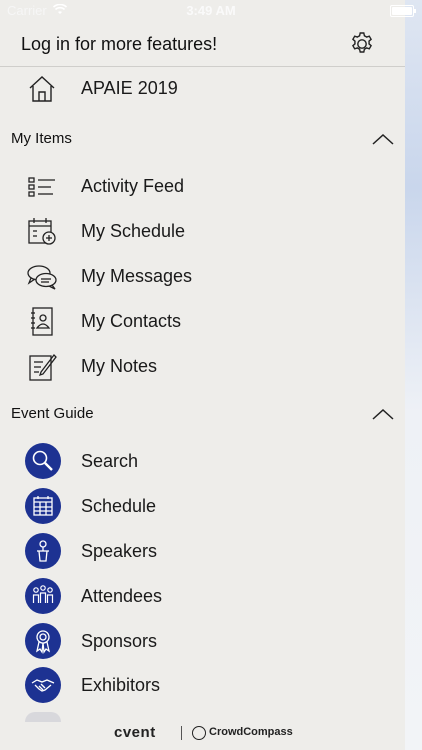 The height and width of the screenshot is (750, 422). Describe the element at coordinates (133, 186) in the screenshot. I see `menu-item-label: Activity Feed` at that location.